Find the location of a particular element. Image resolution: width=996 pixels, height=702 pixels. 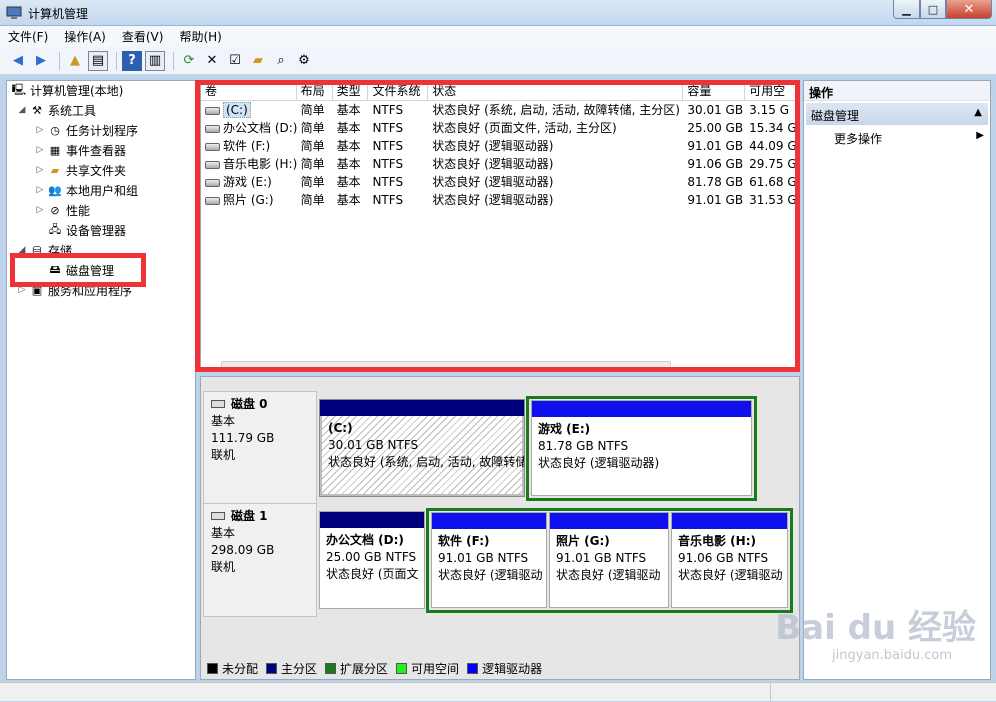

tree-item-event-viewer: ▷ ▦ 事件查看器 is located at coordinates (79, 150).